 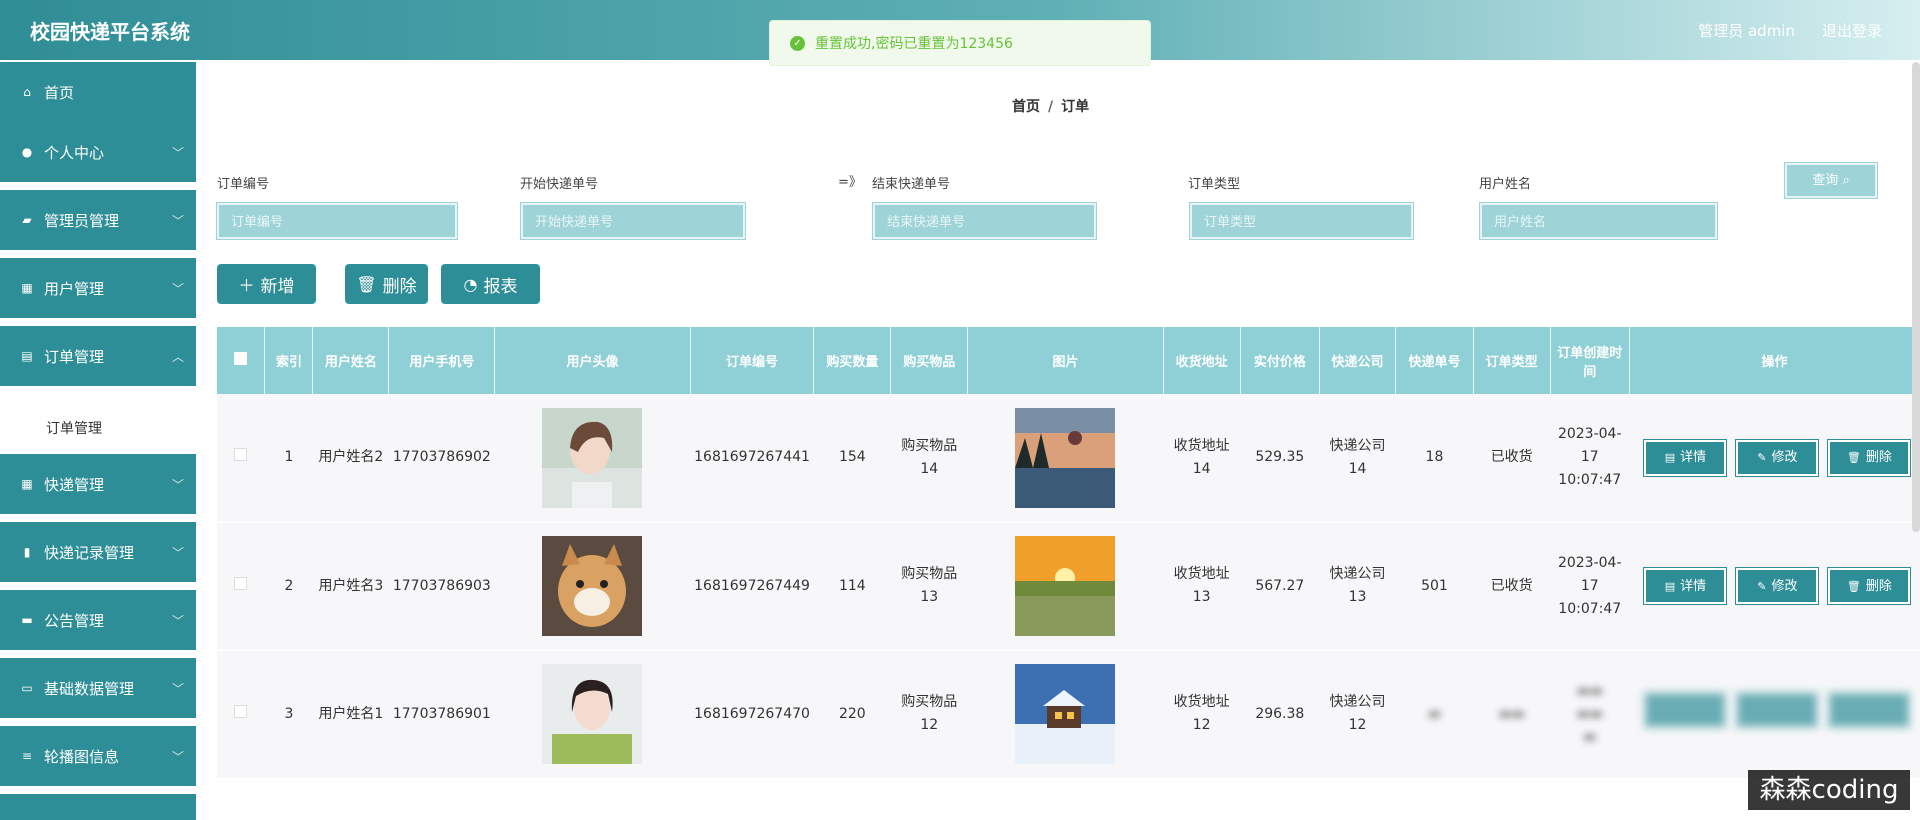 I want to click on cell-index: 1, so click(x=288, y=458).